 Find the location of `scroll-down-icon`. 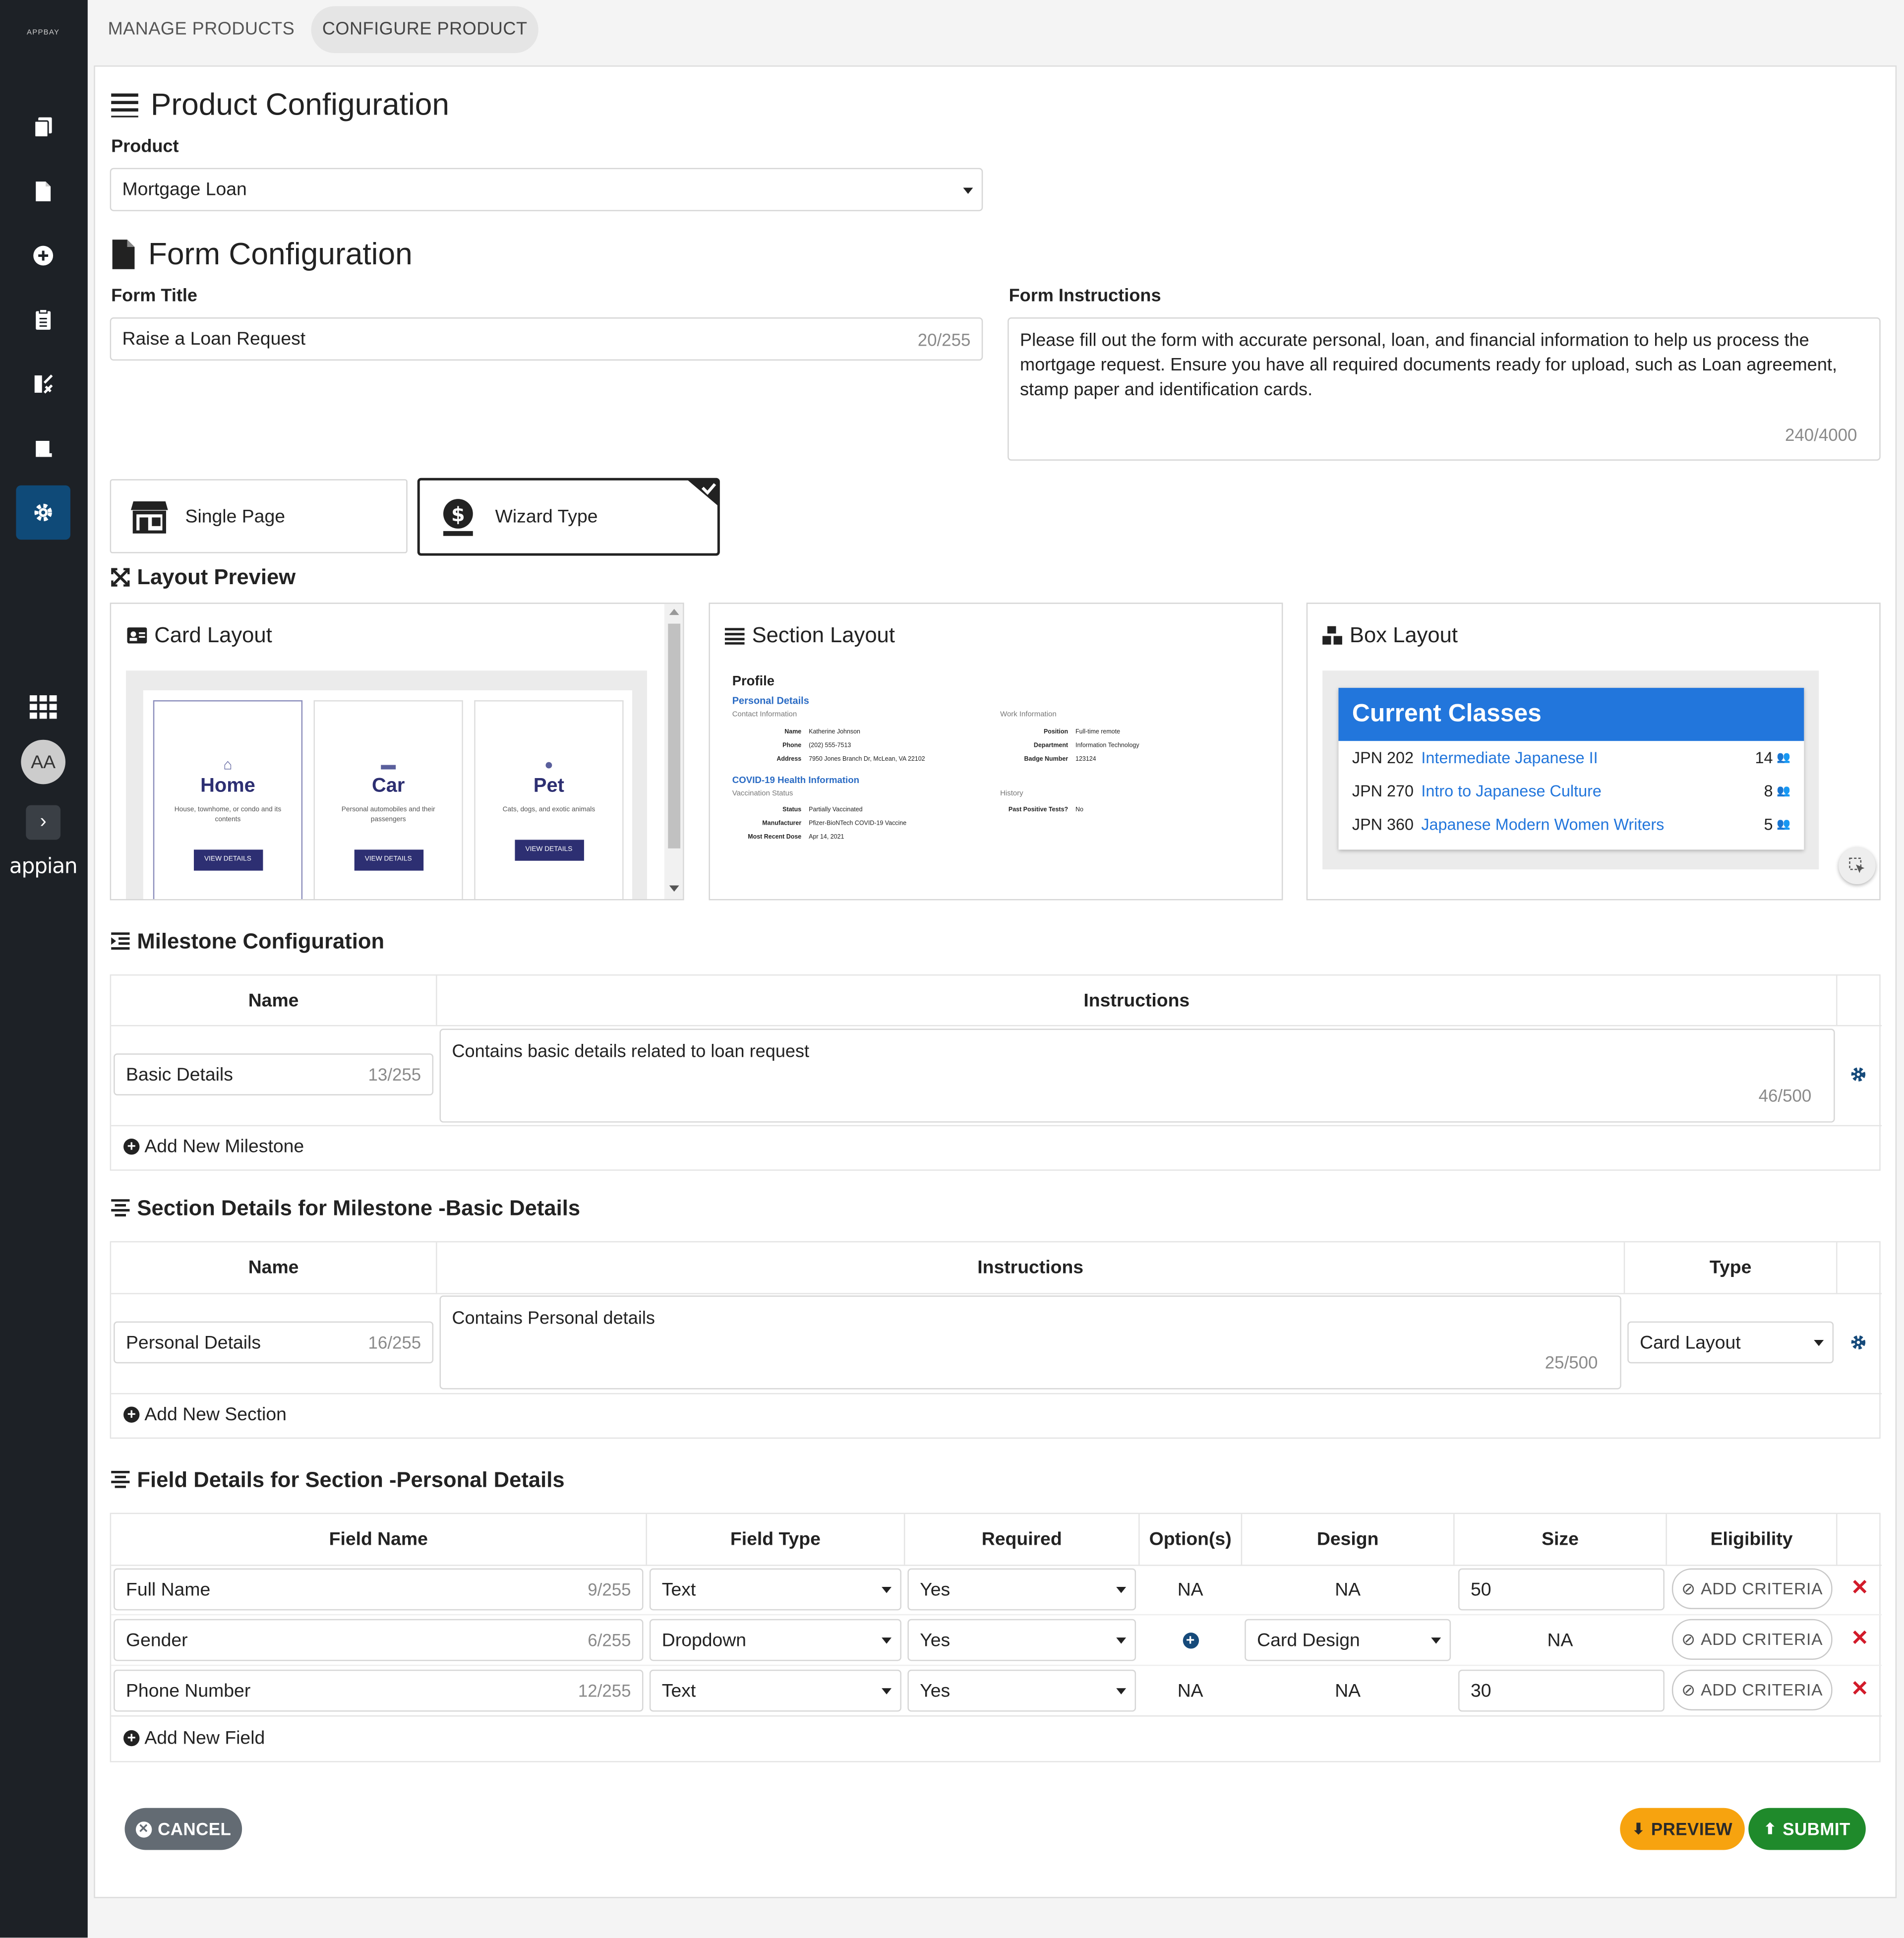

scroll-down-icon is located at coordinates (674, 888).